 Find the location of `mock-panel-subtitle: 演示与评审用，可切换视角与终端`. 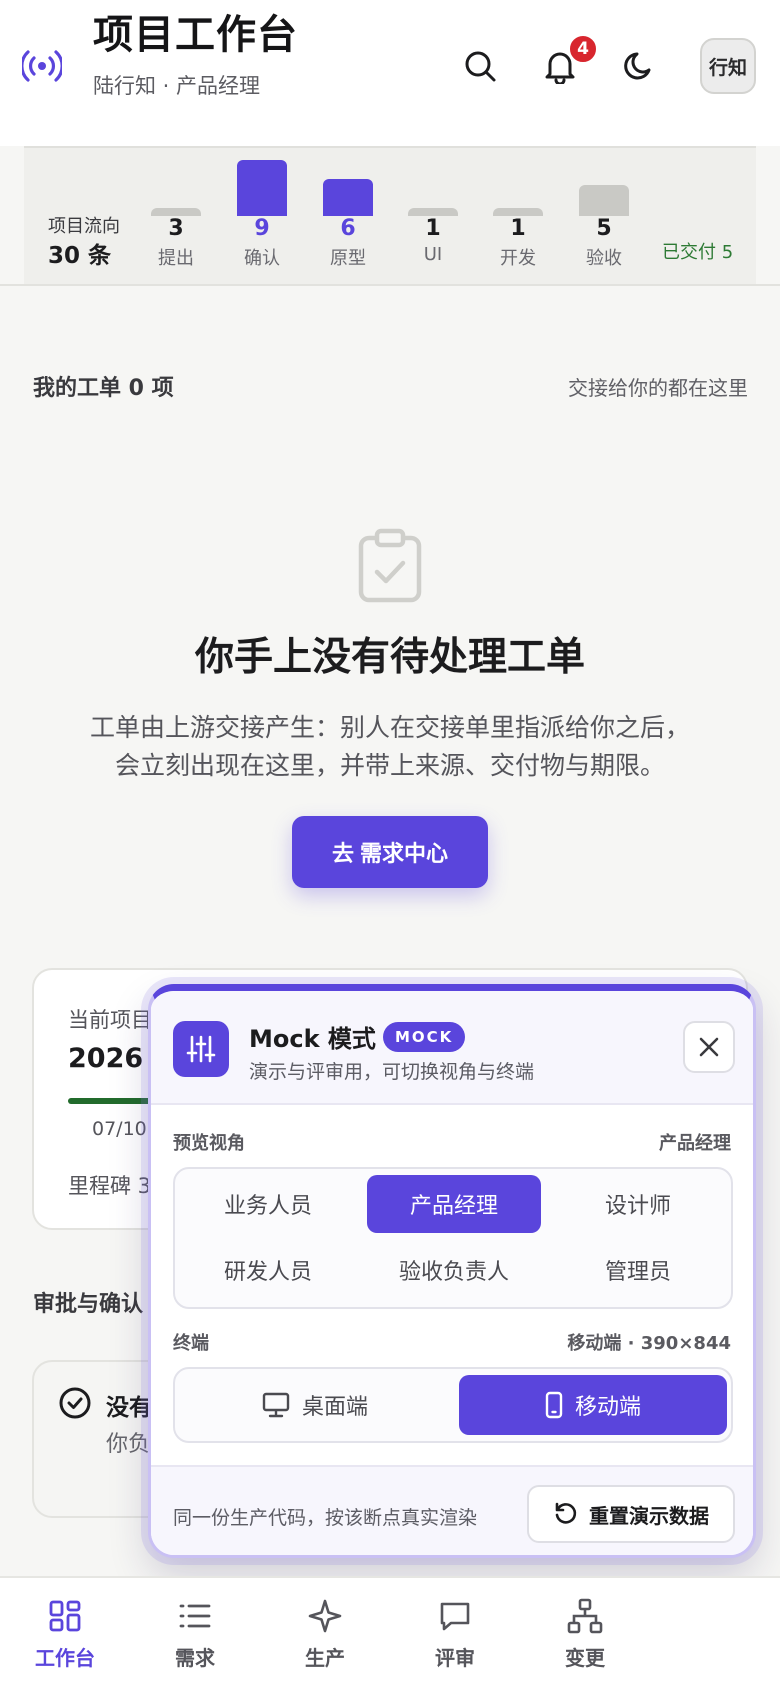

mock-panel-subtitle: 演示与评审用，可切换视角与终端 is located at coordinates (392, 1072).